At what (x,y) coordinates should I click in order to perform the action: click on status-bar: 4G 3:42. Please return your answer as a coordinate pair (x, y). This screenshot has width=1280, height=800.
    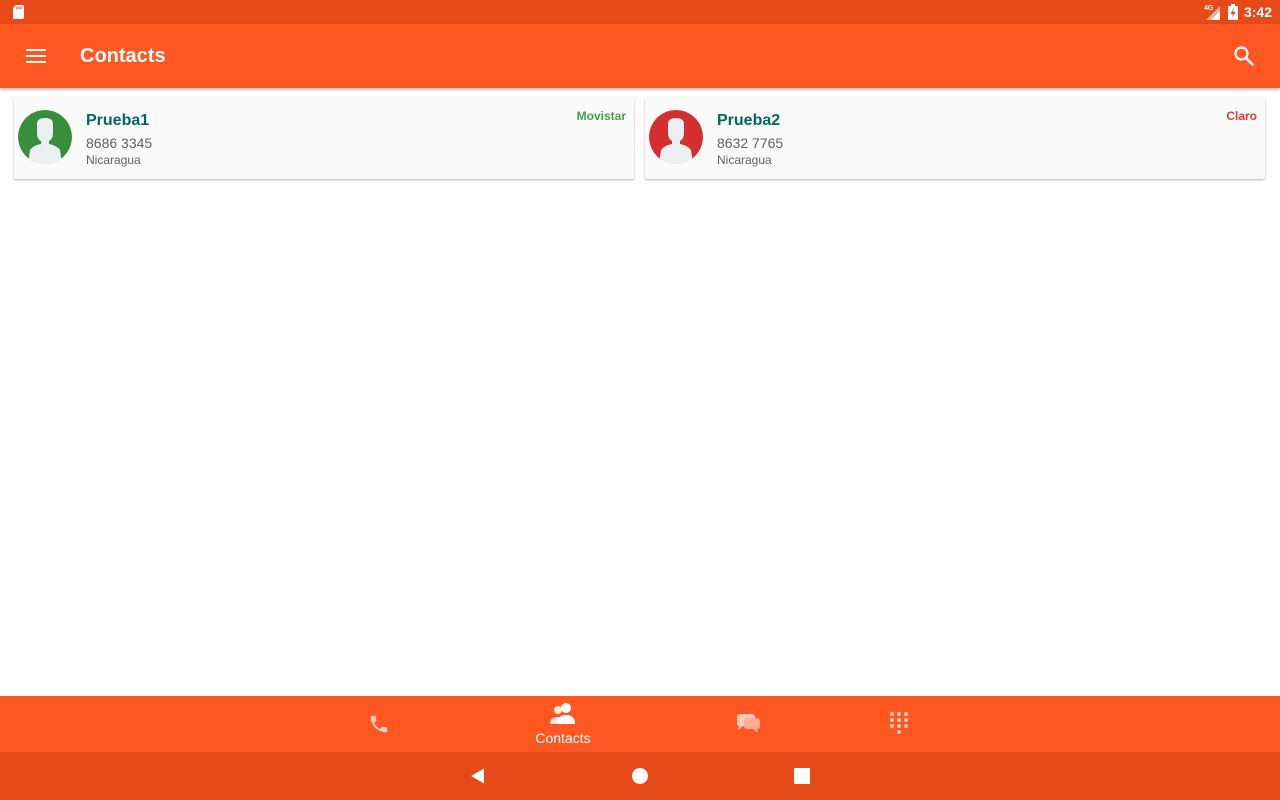
    Looking at the image, I should click on (640, 12).